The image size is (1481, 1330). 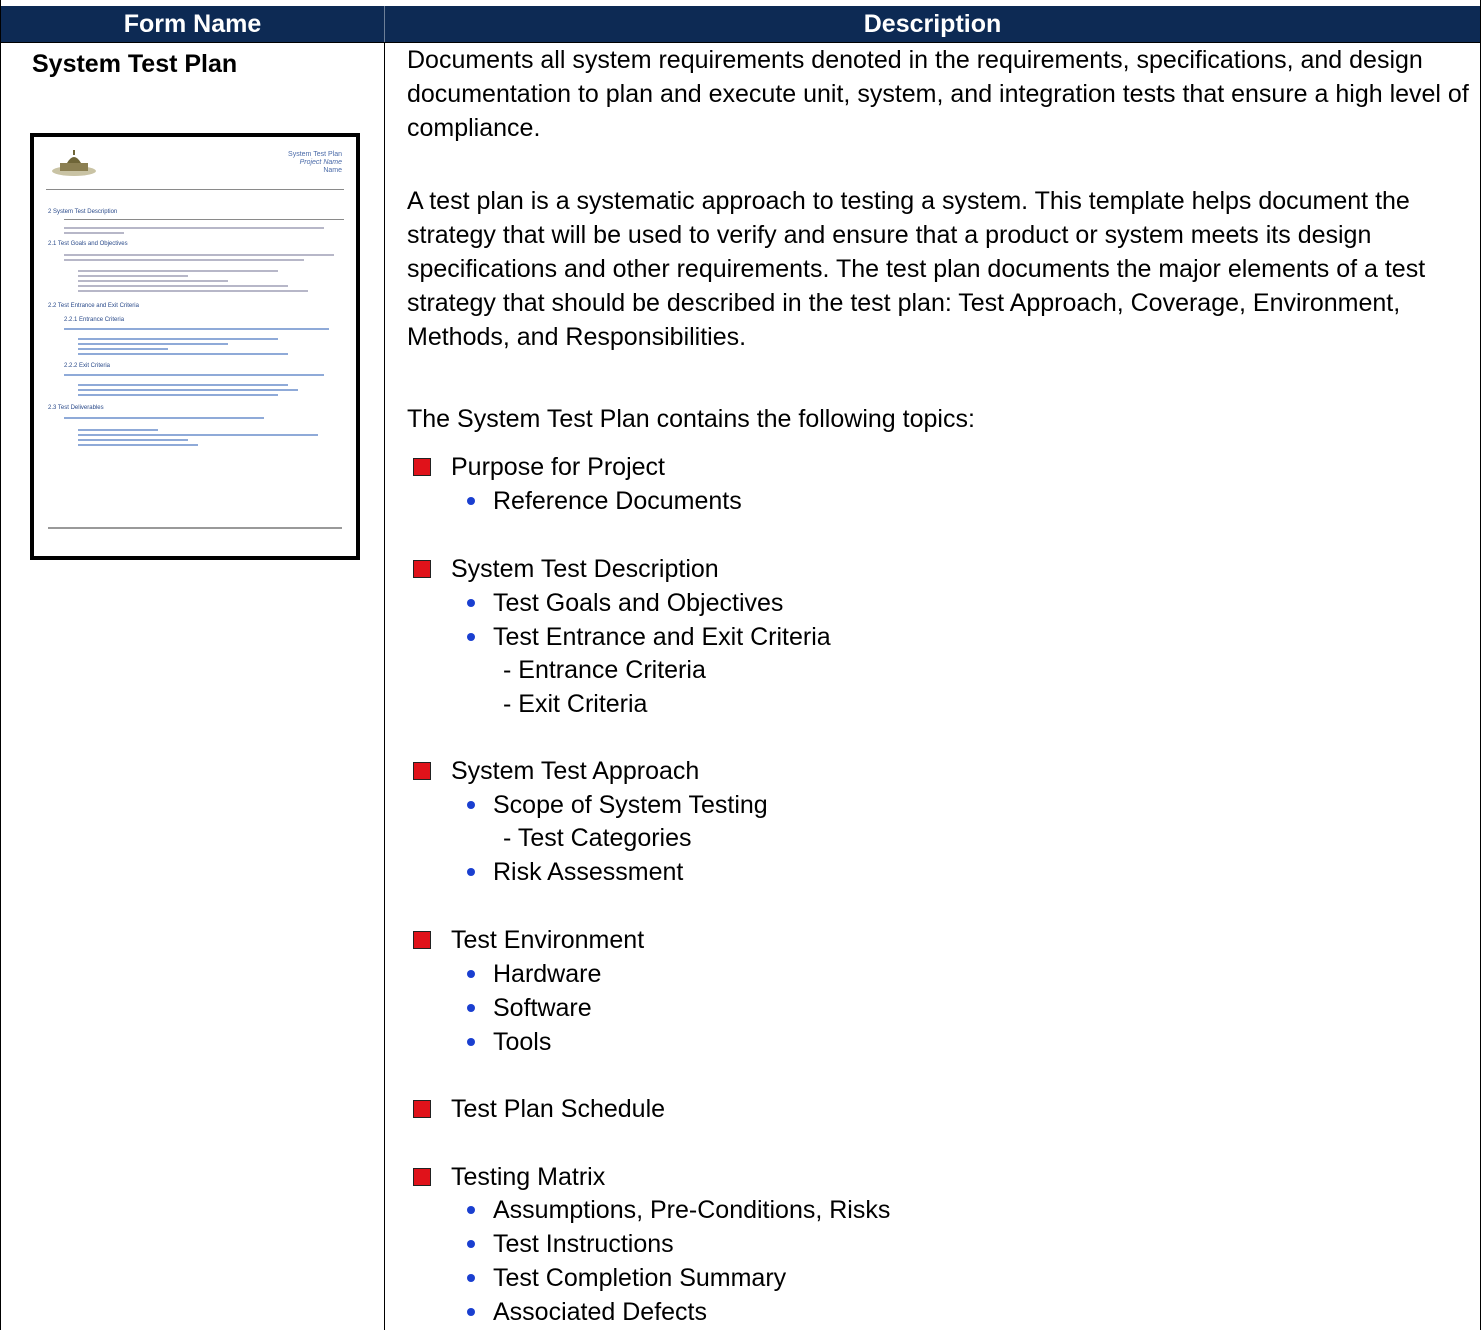 I want to click on thumbnail-h3: 2.2.1 Entrance Criteria, so click(x=94, y=320).